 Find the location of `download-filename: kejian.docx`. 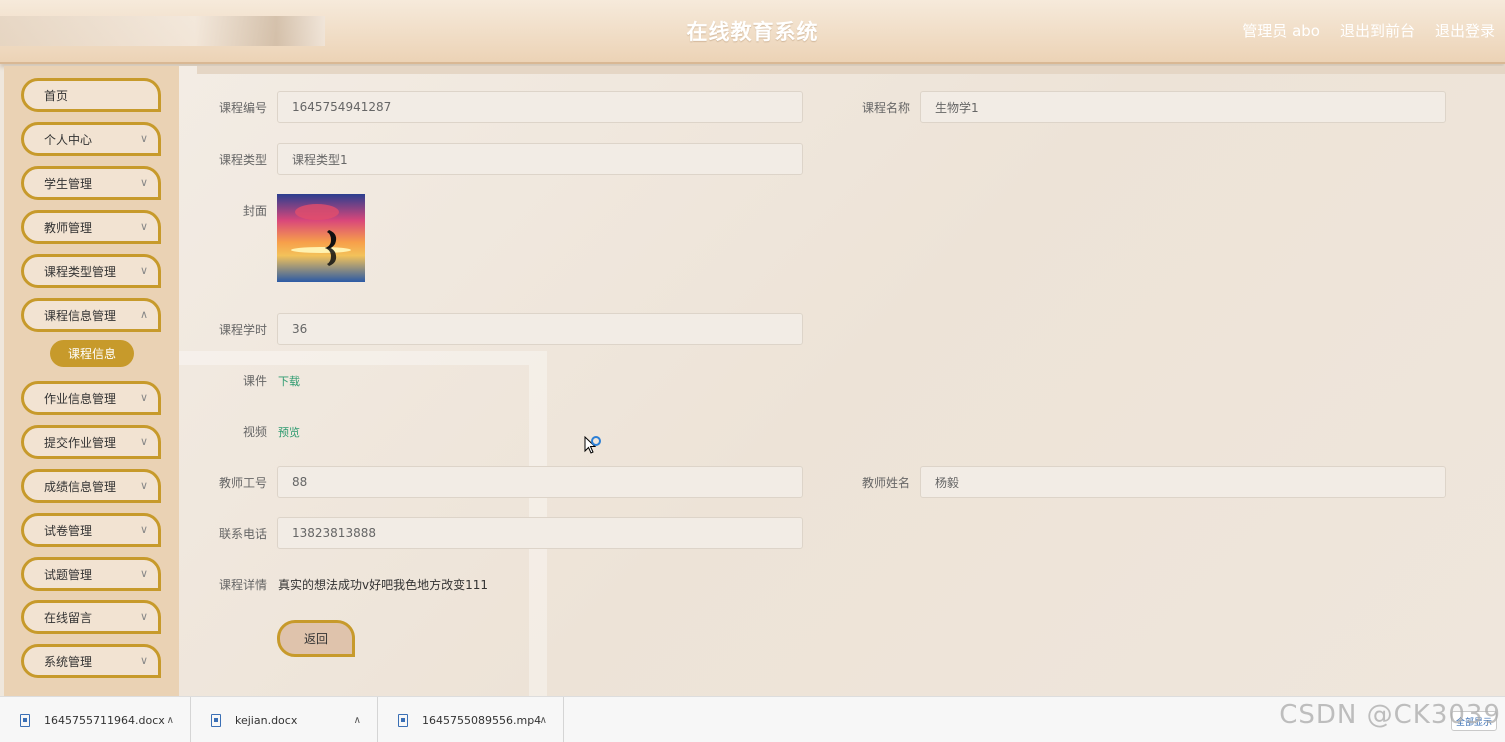

download-filename: kejian.docx is located at coordinates (266, 720).